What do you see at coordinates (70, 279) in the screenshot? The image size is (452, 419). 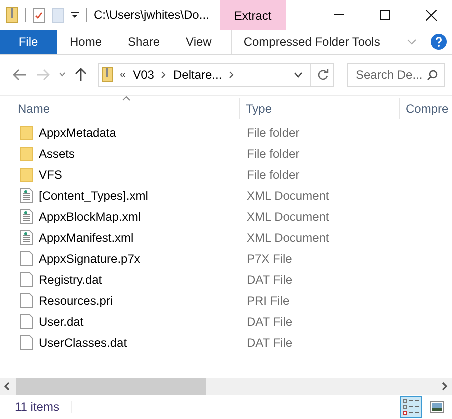 I see `file-name: Registry.dat` at bounding box center [70, 279].